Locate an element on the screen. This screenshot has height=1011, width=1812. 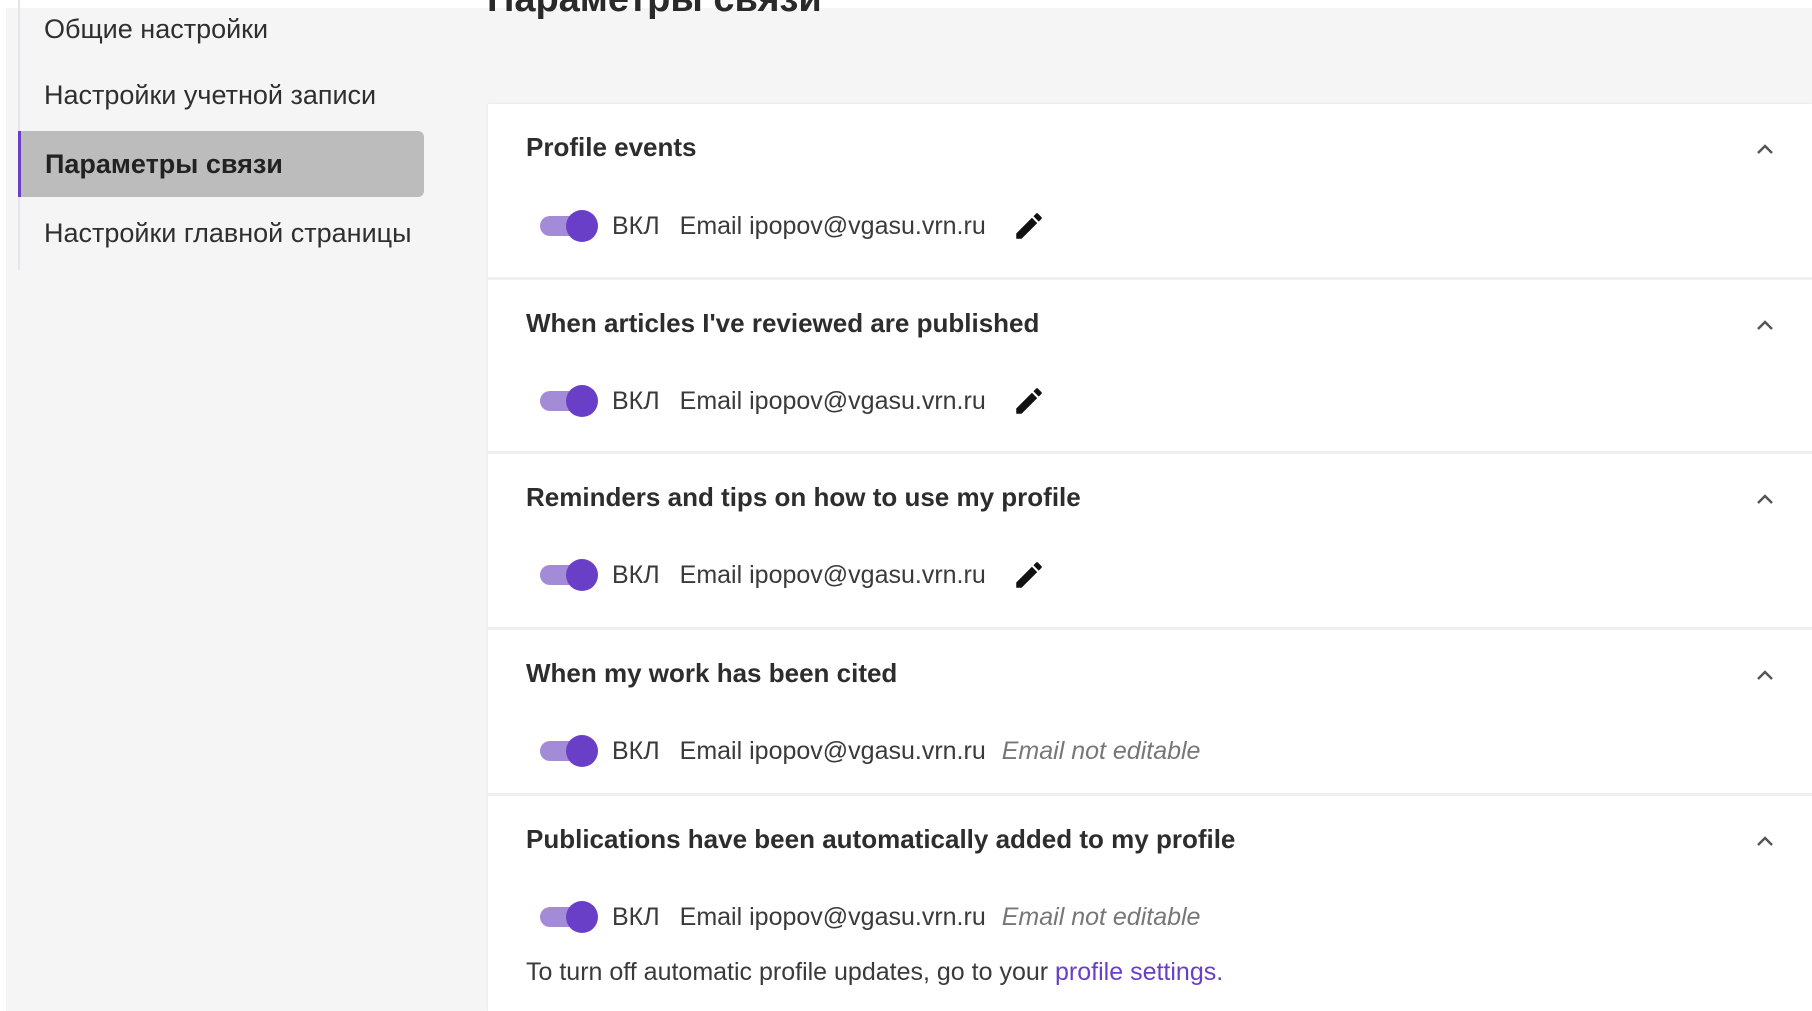
sidebar-item-label: Настройки главной страницы is located at coordinates (228, 232).